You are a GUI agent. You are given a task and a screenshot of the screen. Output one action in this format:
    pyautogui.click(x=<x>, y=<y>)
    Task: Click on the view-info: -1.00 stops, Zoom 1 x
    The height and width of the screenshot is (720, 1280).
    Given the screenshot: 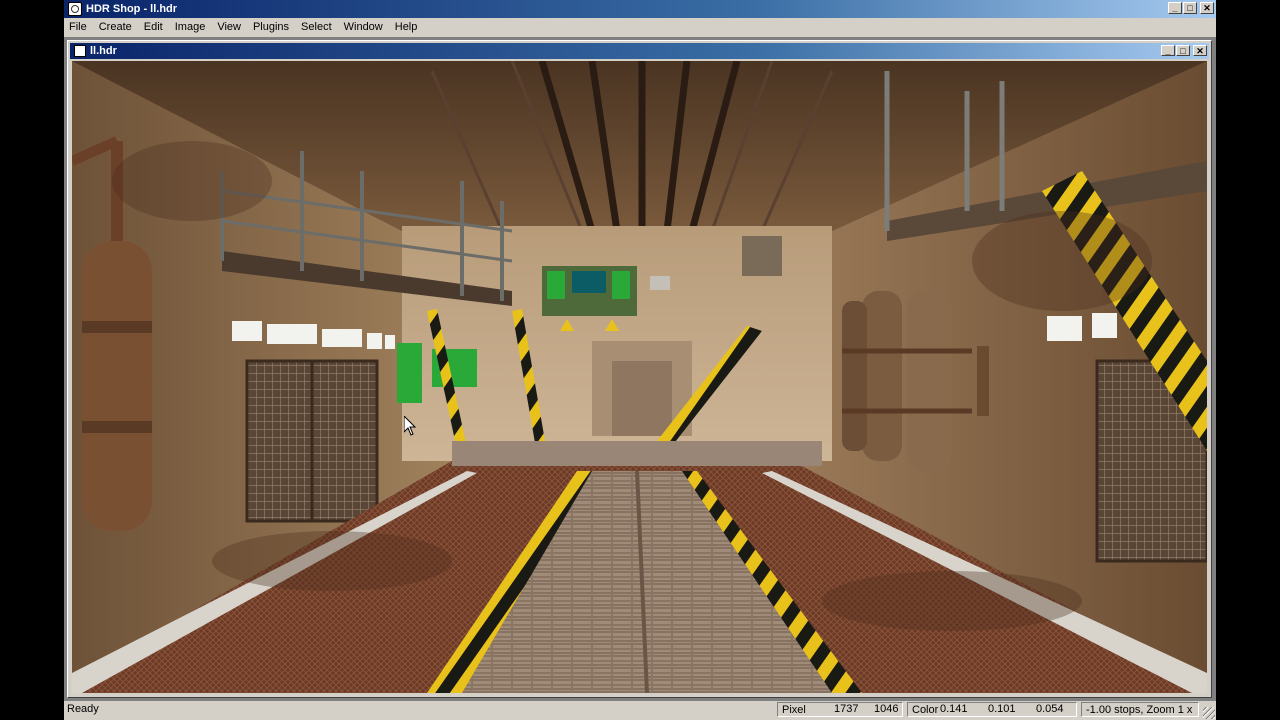 What is the action you would take?
    pyautogui.click(x=1139, y=710)
    